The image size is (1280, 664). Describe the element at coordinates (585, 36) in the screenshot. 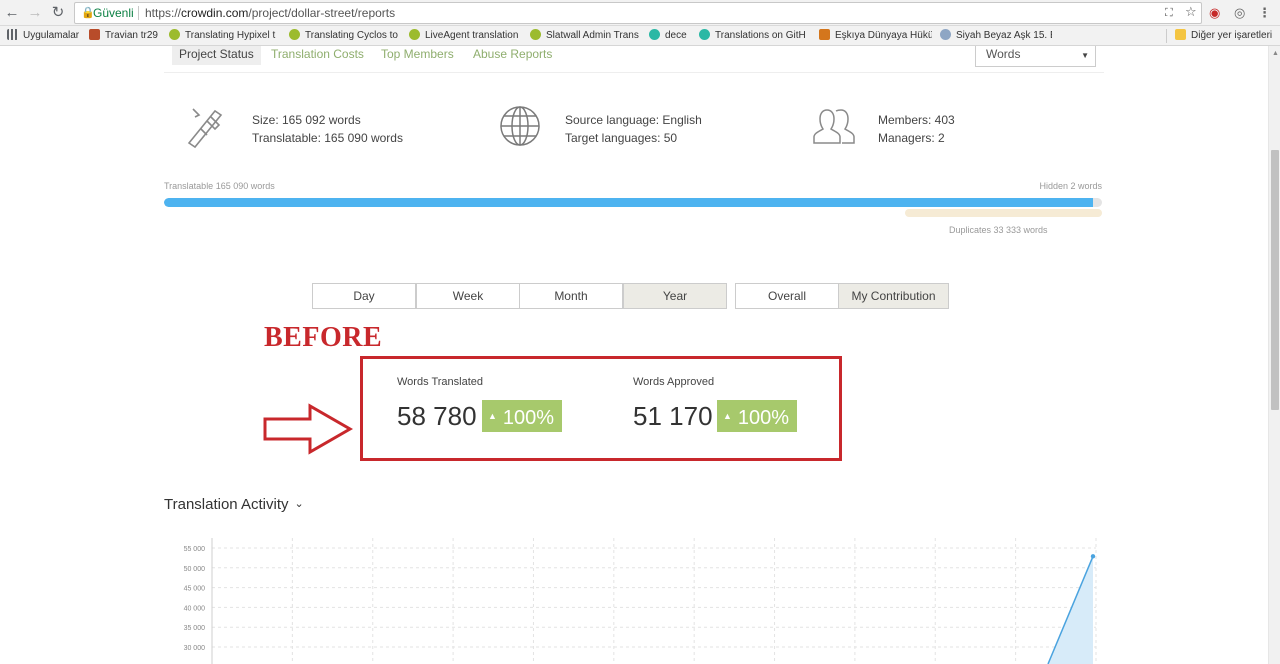

I see `bookmark-item: Slatwall Admin Trans` at that location.